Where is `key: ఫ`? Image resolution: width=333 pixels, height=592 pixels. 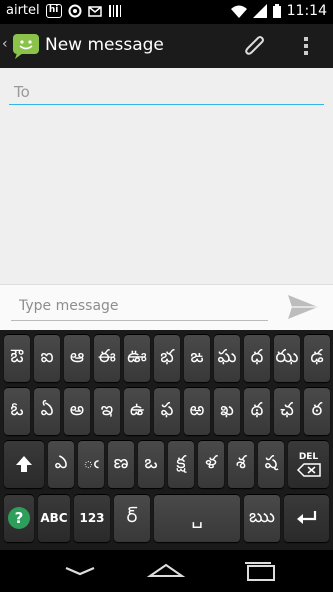 key: ఫ is located at coordinates (167, 411).